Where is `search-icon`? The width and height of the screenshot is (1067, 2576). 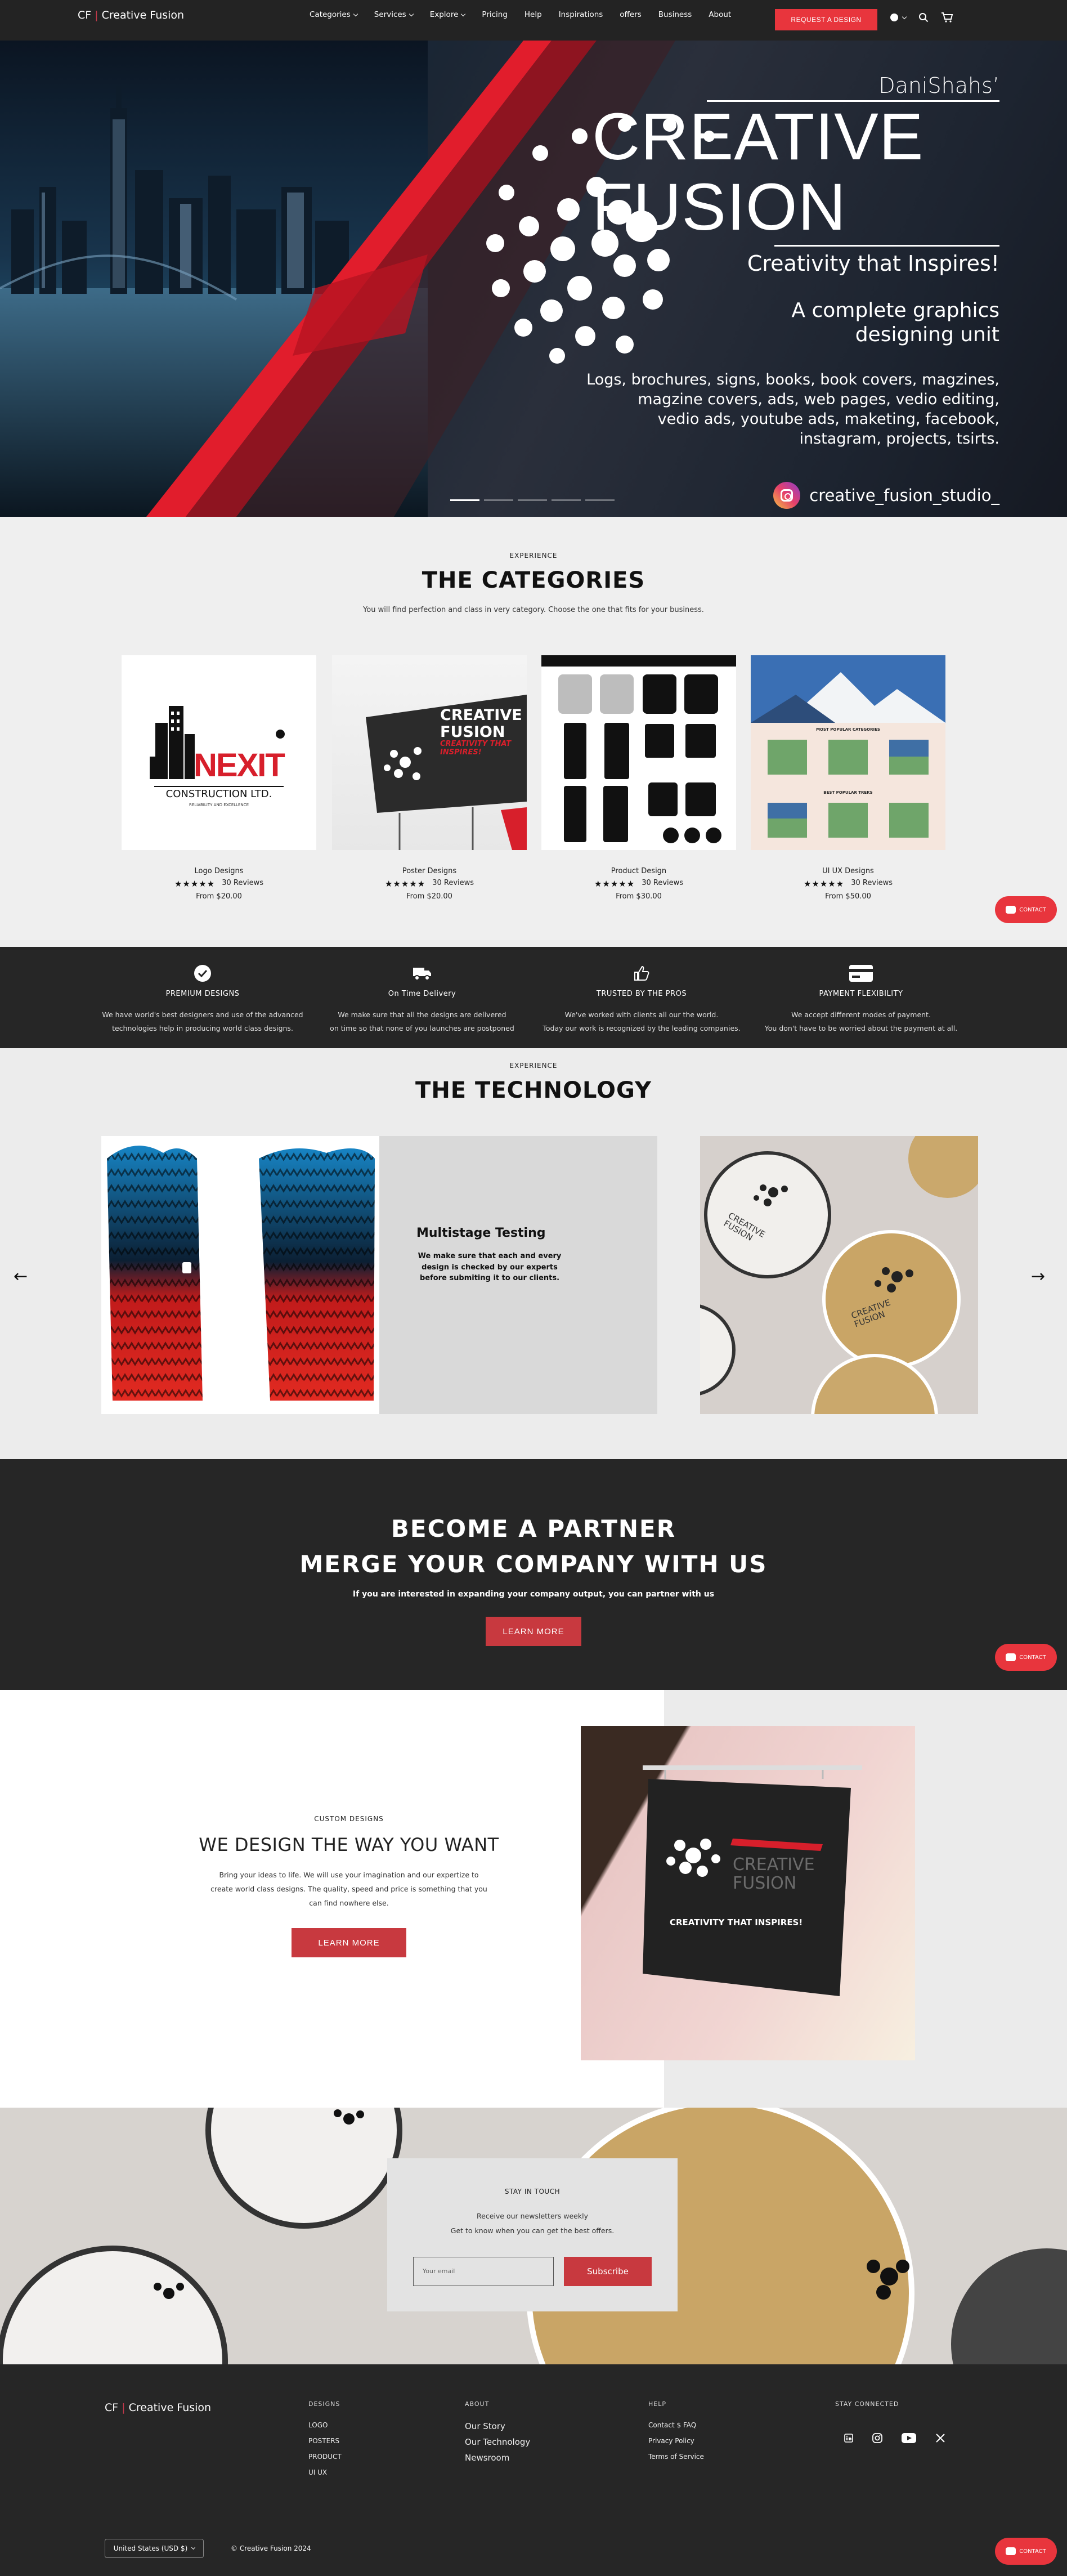
search-icon is located at coordinates (924, 17).